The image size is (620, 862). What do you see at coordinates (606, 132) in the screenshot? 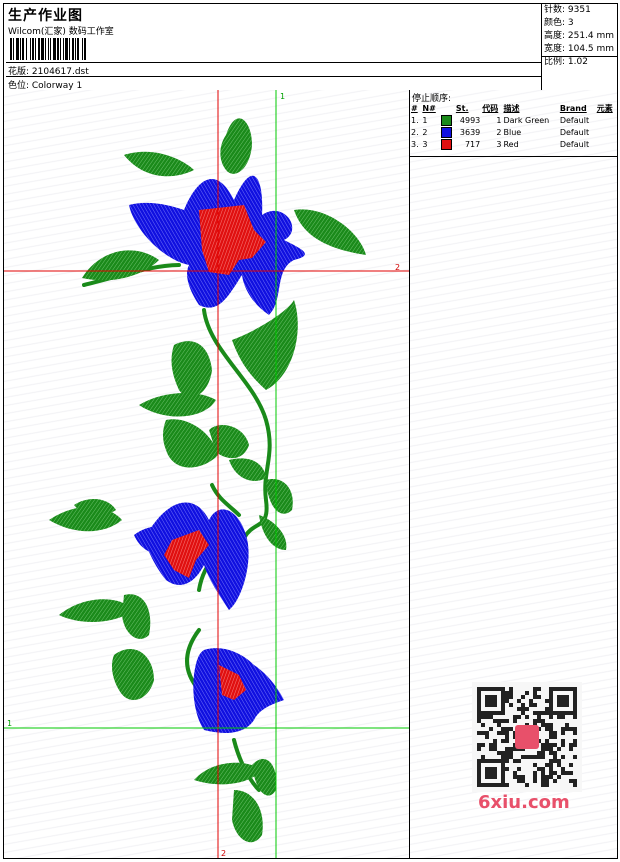
I see `row-element` at bounding box center [606, 132].